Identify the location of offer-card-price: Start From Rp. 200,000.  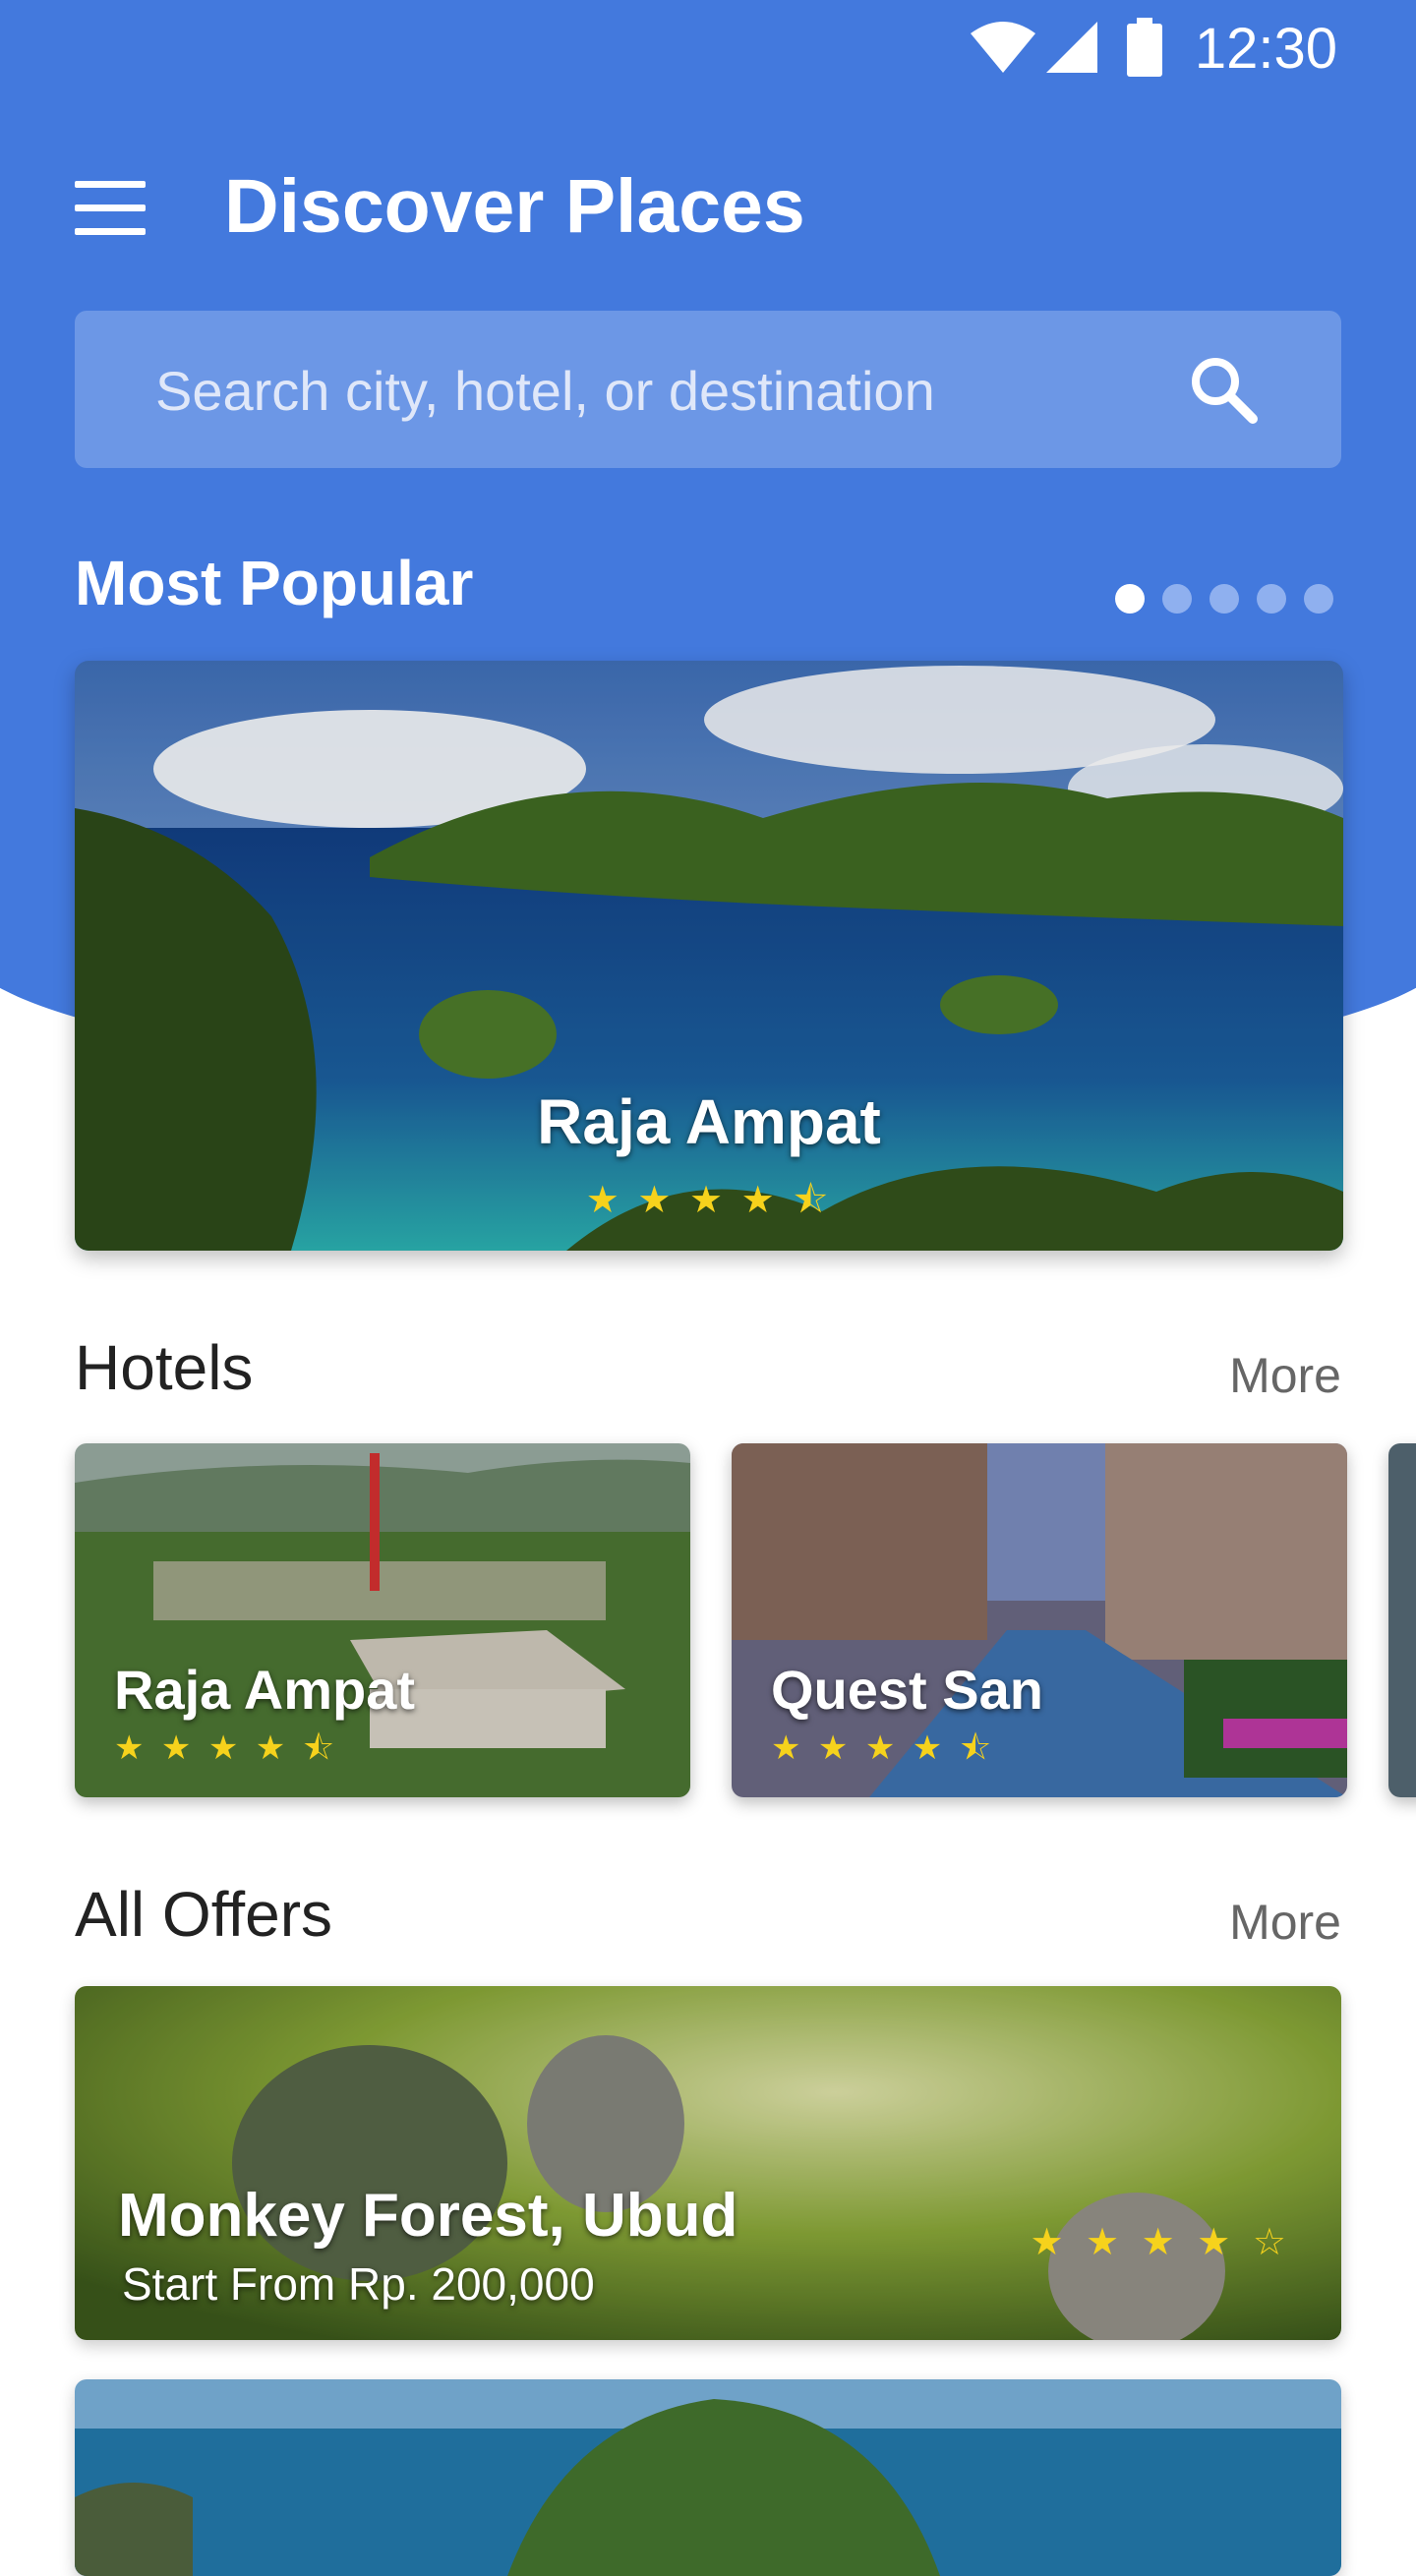
(358, 2284).